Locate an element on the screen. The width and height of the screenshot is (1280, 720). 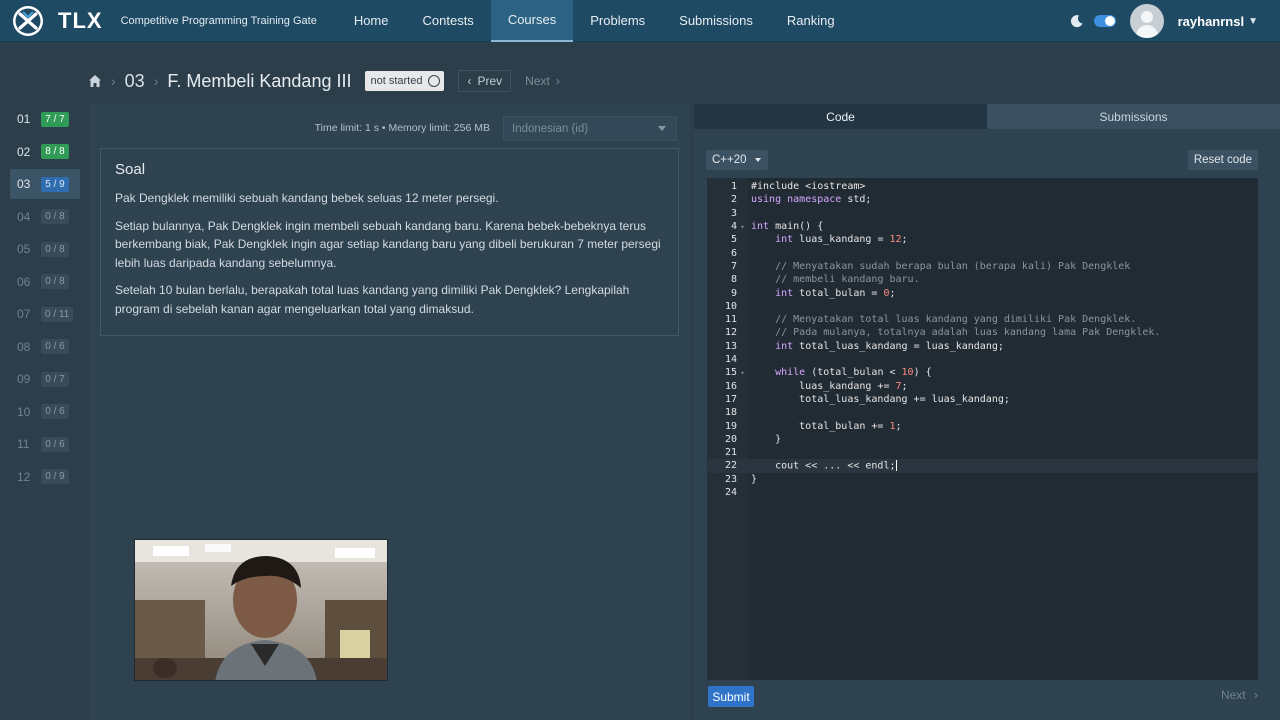
code-text: int luas_kandang = 12; is located at coordinates (841, 240).